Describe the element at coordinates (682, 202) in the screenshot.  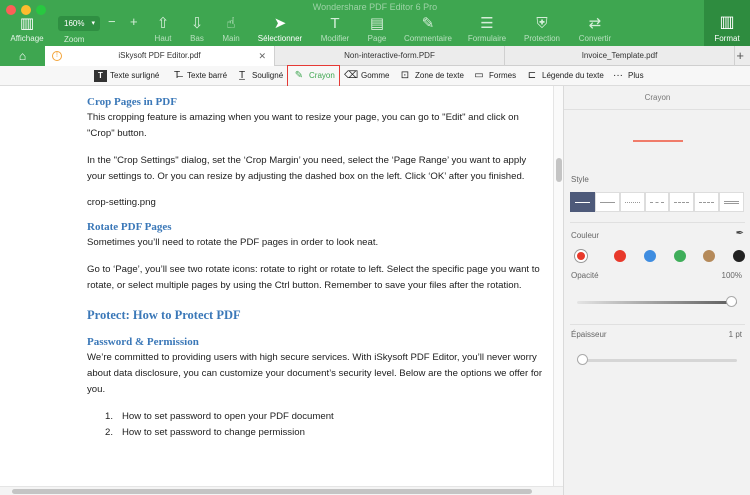
I see `line-style-dash-dot` at that location.